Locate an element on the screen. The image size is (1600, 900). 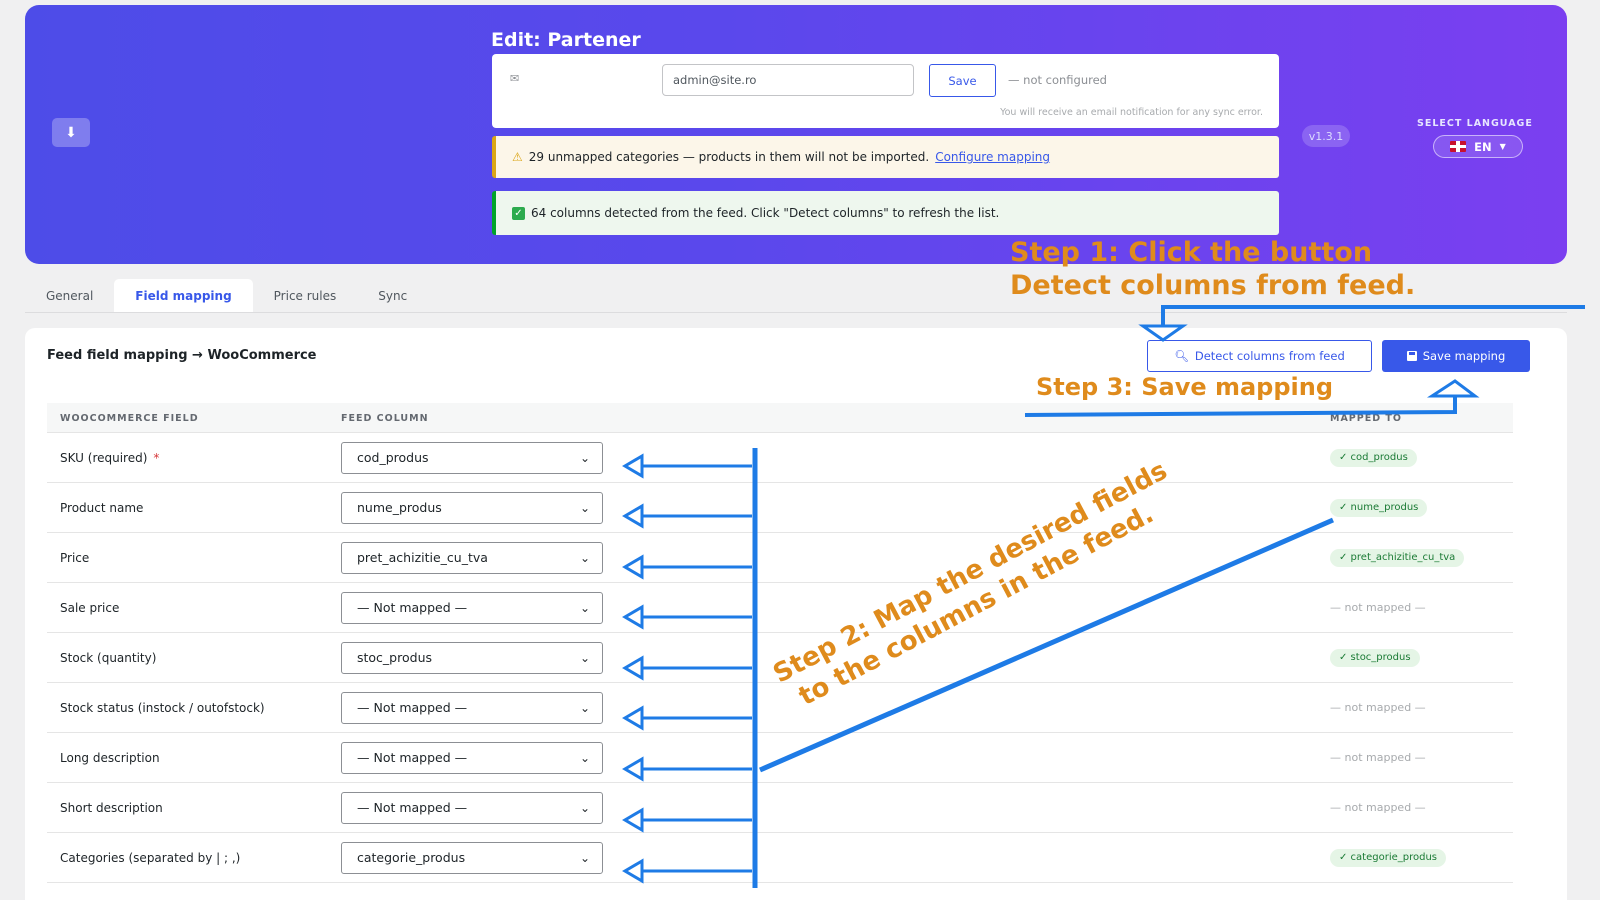
field-label: Long description is located at coordinates (110, 758).